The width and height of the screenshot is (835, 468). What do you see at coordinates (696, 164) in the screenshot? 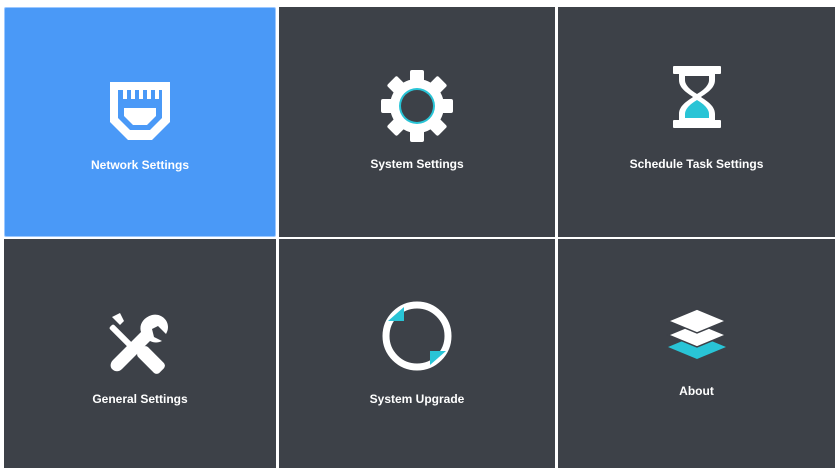
I see `tile-label-schedule-task-settings: Schedule Task Settings` at bounding box center [696, 164].